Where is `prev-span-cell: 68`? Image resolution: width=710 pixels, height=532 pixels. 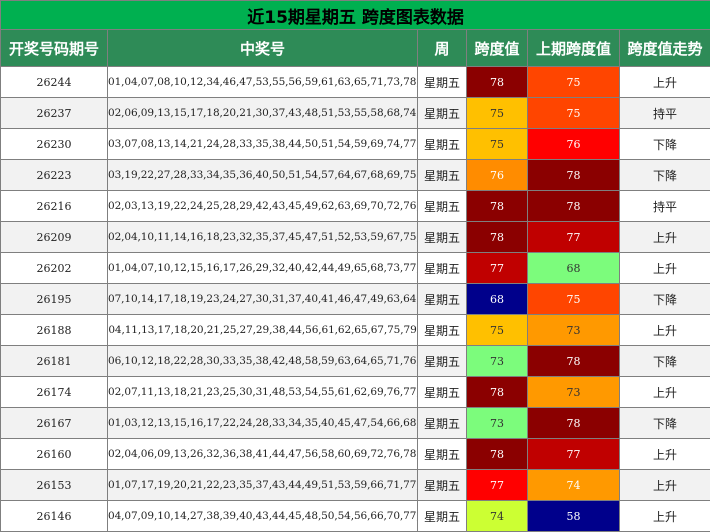 prev-span-cell: 68 is located at coordinates (574, 268).